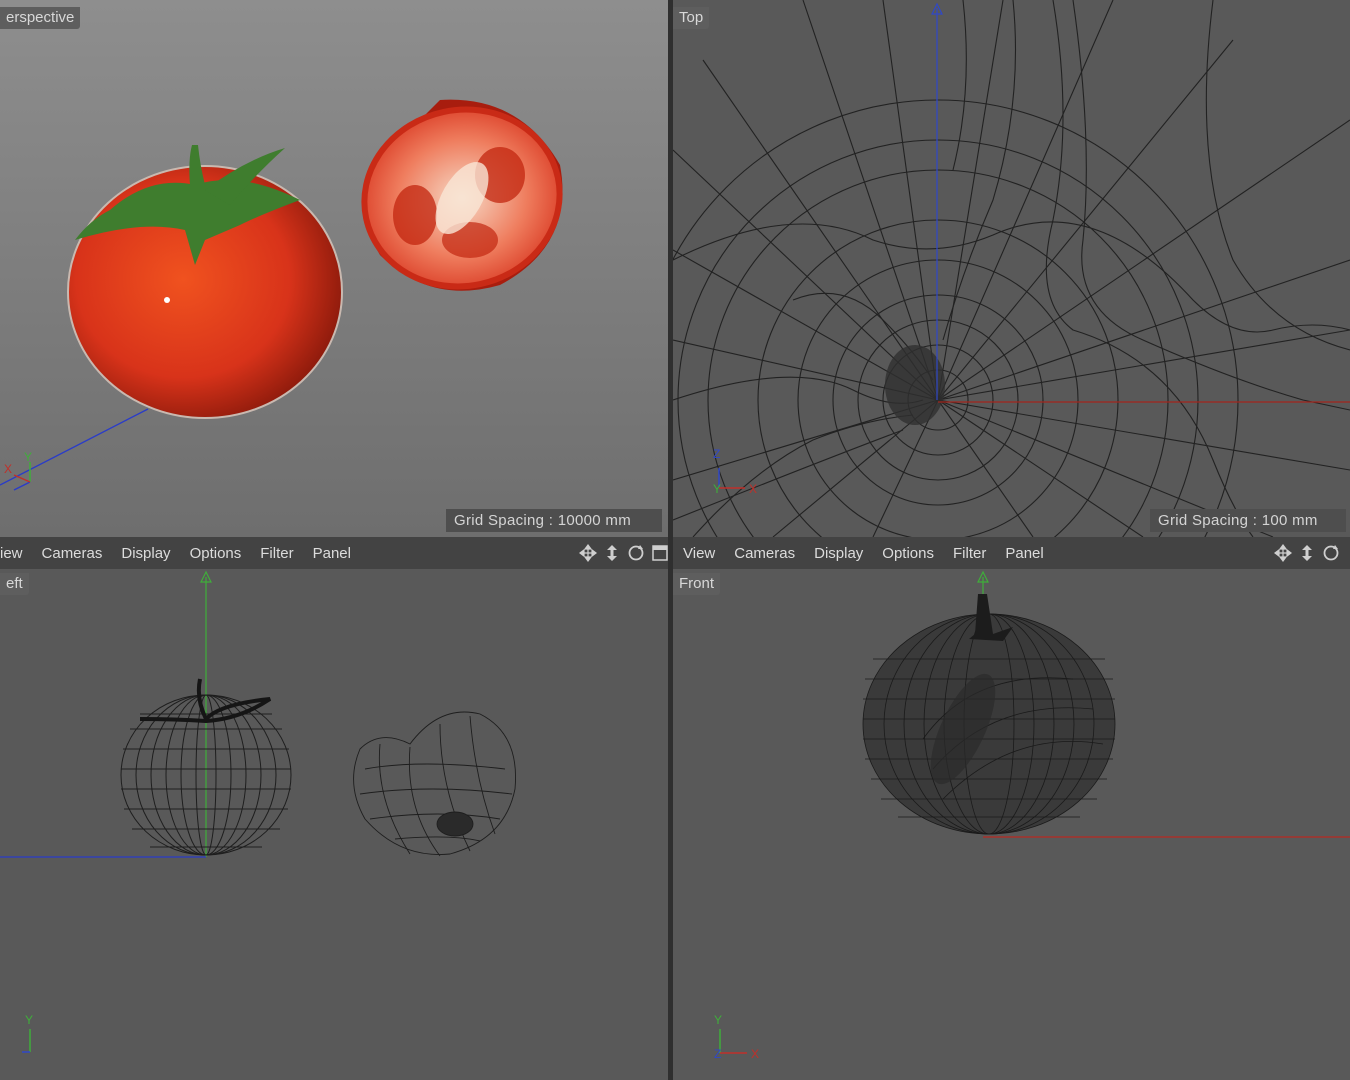 The width and height of the screenshot is (1350, 1080). What do you see at coordinates (14, 584) in the screenshot?
I see `viewport-label-left: eft` at bounding box center [14, 584].